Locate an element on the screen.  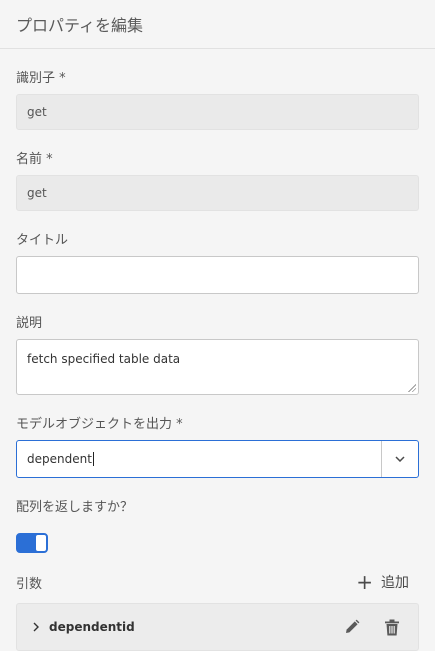
argument-actions is located at coordinates (372, 627).